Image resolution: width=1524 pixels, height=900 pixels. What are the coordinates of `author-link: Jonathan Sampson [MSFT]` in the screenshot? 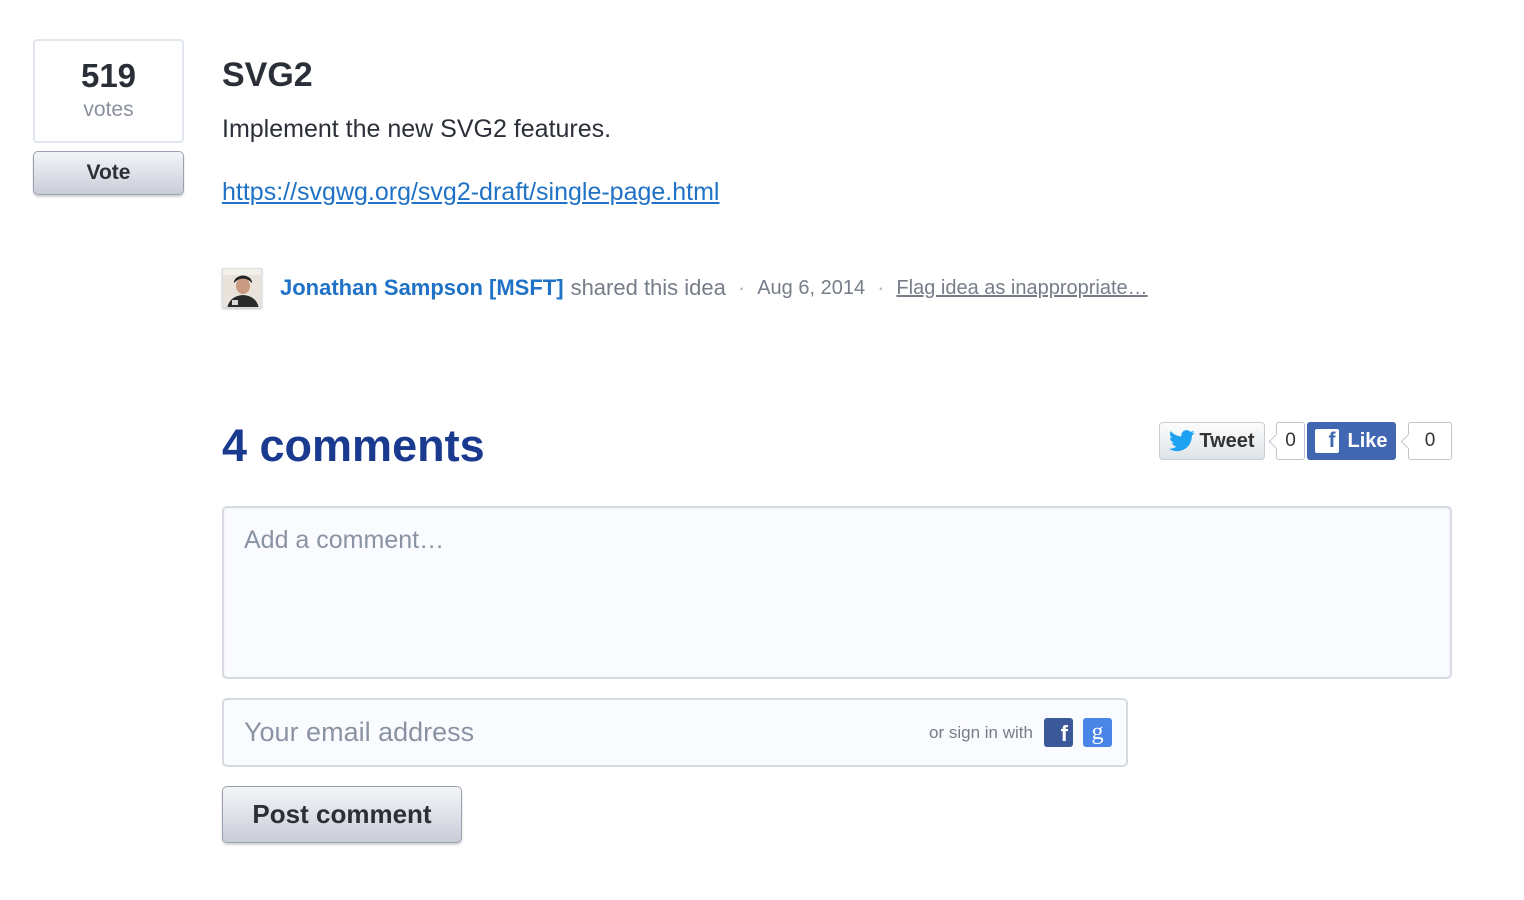 It's located at (422, 288).